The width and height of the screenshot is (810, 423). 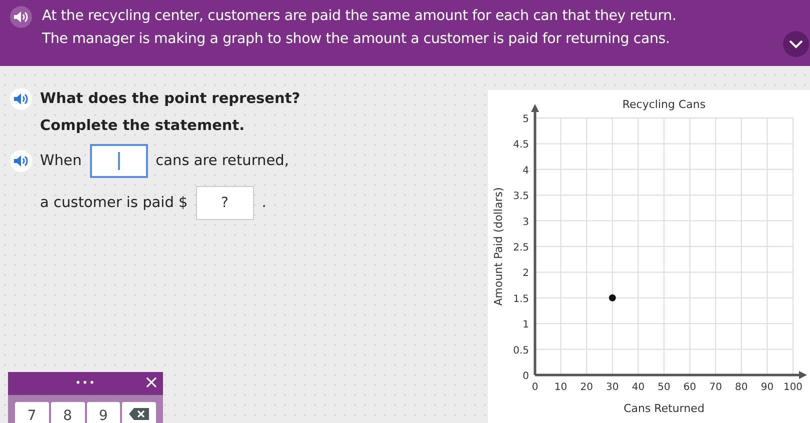 I want to click on intro-text: The manager is making a graph to show the amount a customer is paid for returning cans., so click(x=356, y=39).